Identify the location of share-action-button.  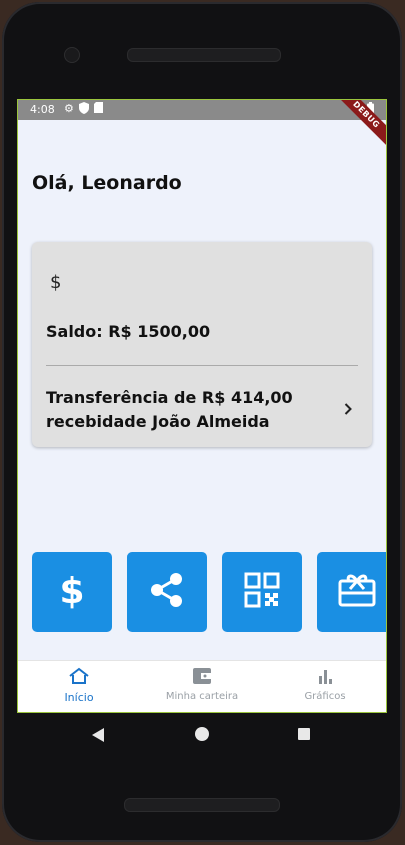
(167, 592).